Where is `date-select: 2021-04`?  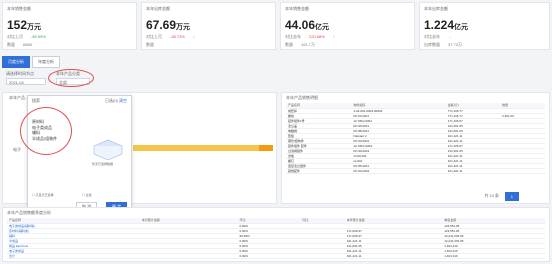 date-select: 2021-04 is located at coordinates (26, 81).